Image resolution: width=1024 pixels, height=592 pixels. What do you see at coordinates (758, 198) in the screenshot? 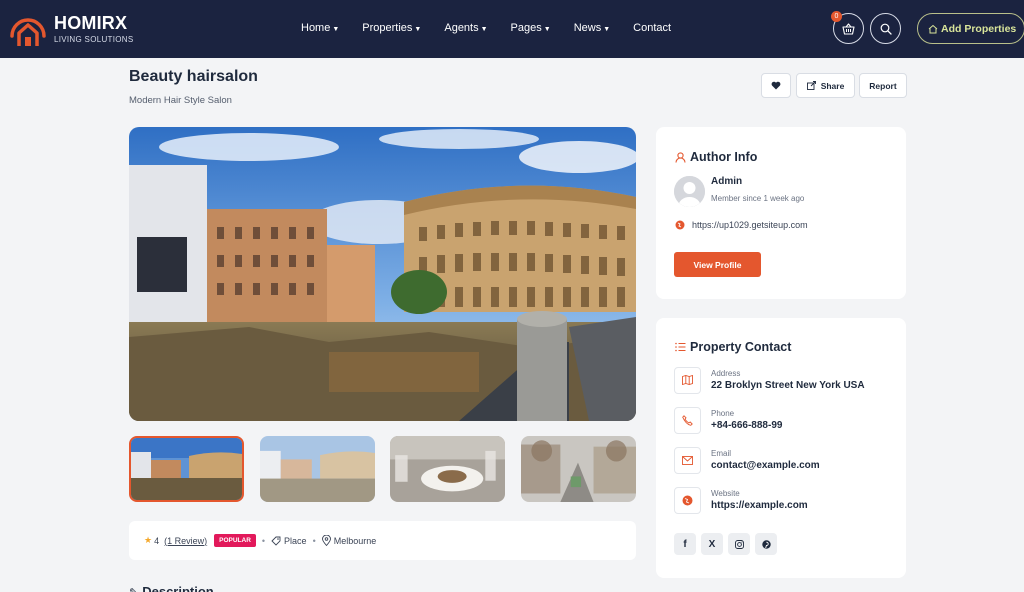
I see `member-since: Member since 1 week ago` at bounding box center [758, 198].